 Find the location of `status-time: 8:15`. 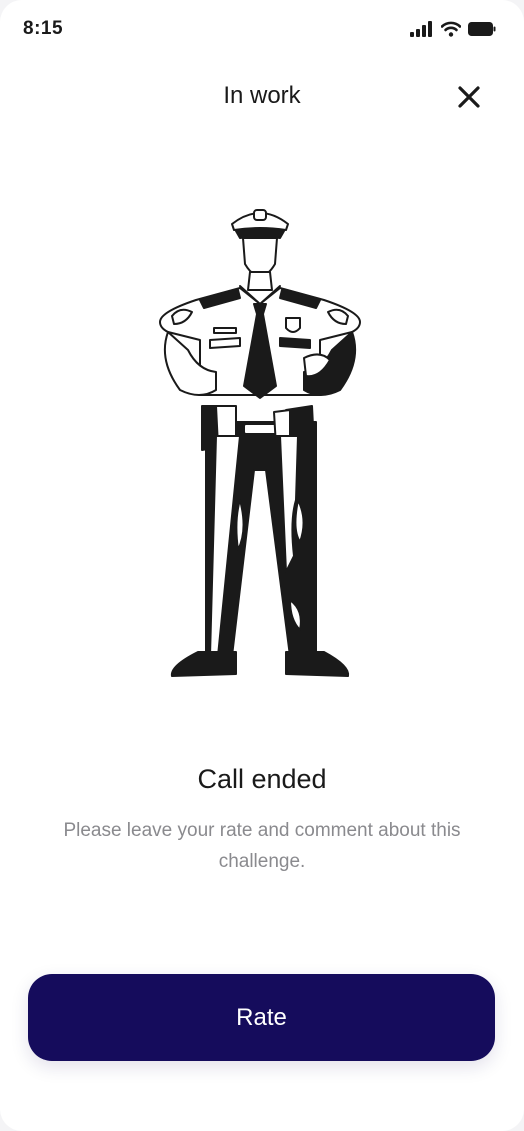

status-time: 8:15 is located at coordinates (43, 28).